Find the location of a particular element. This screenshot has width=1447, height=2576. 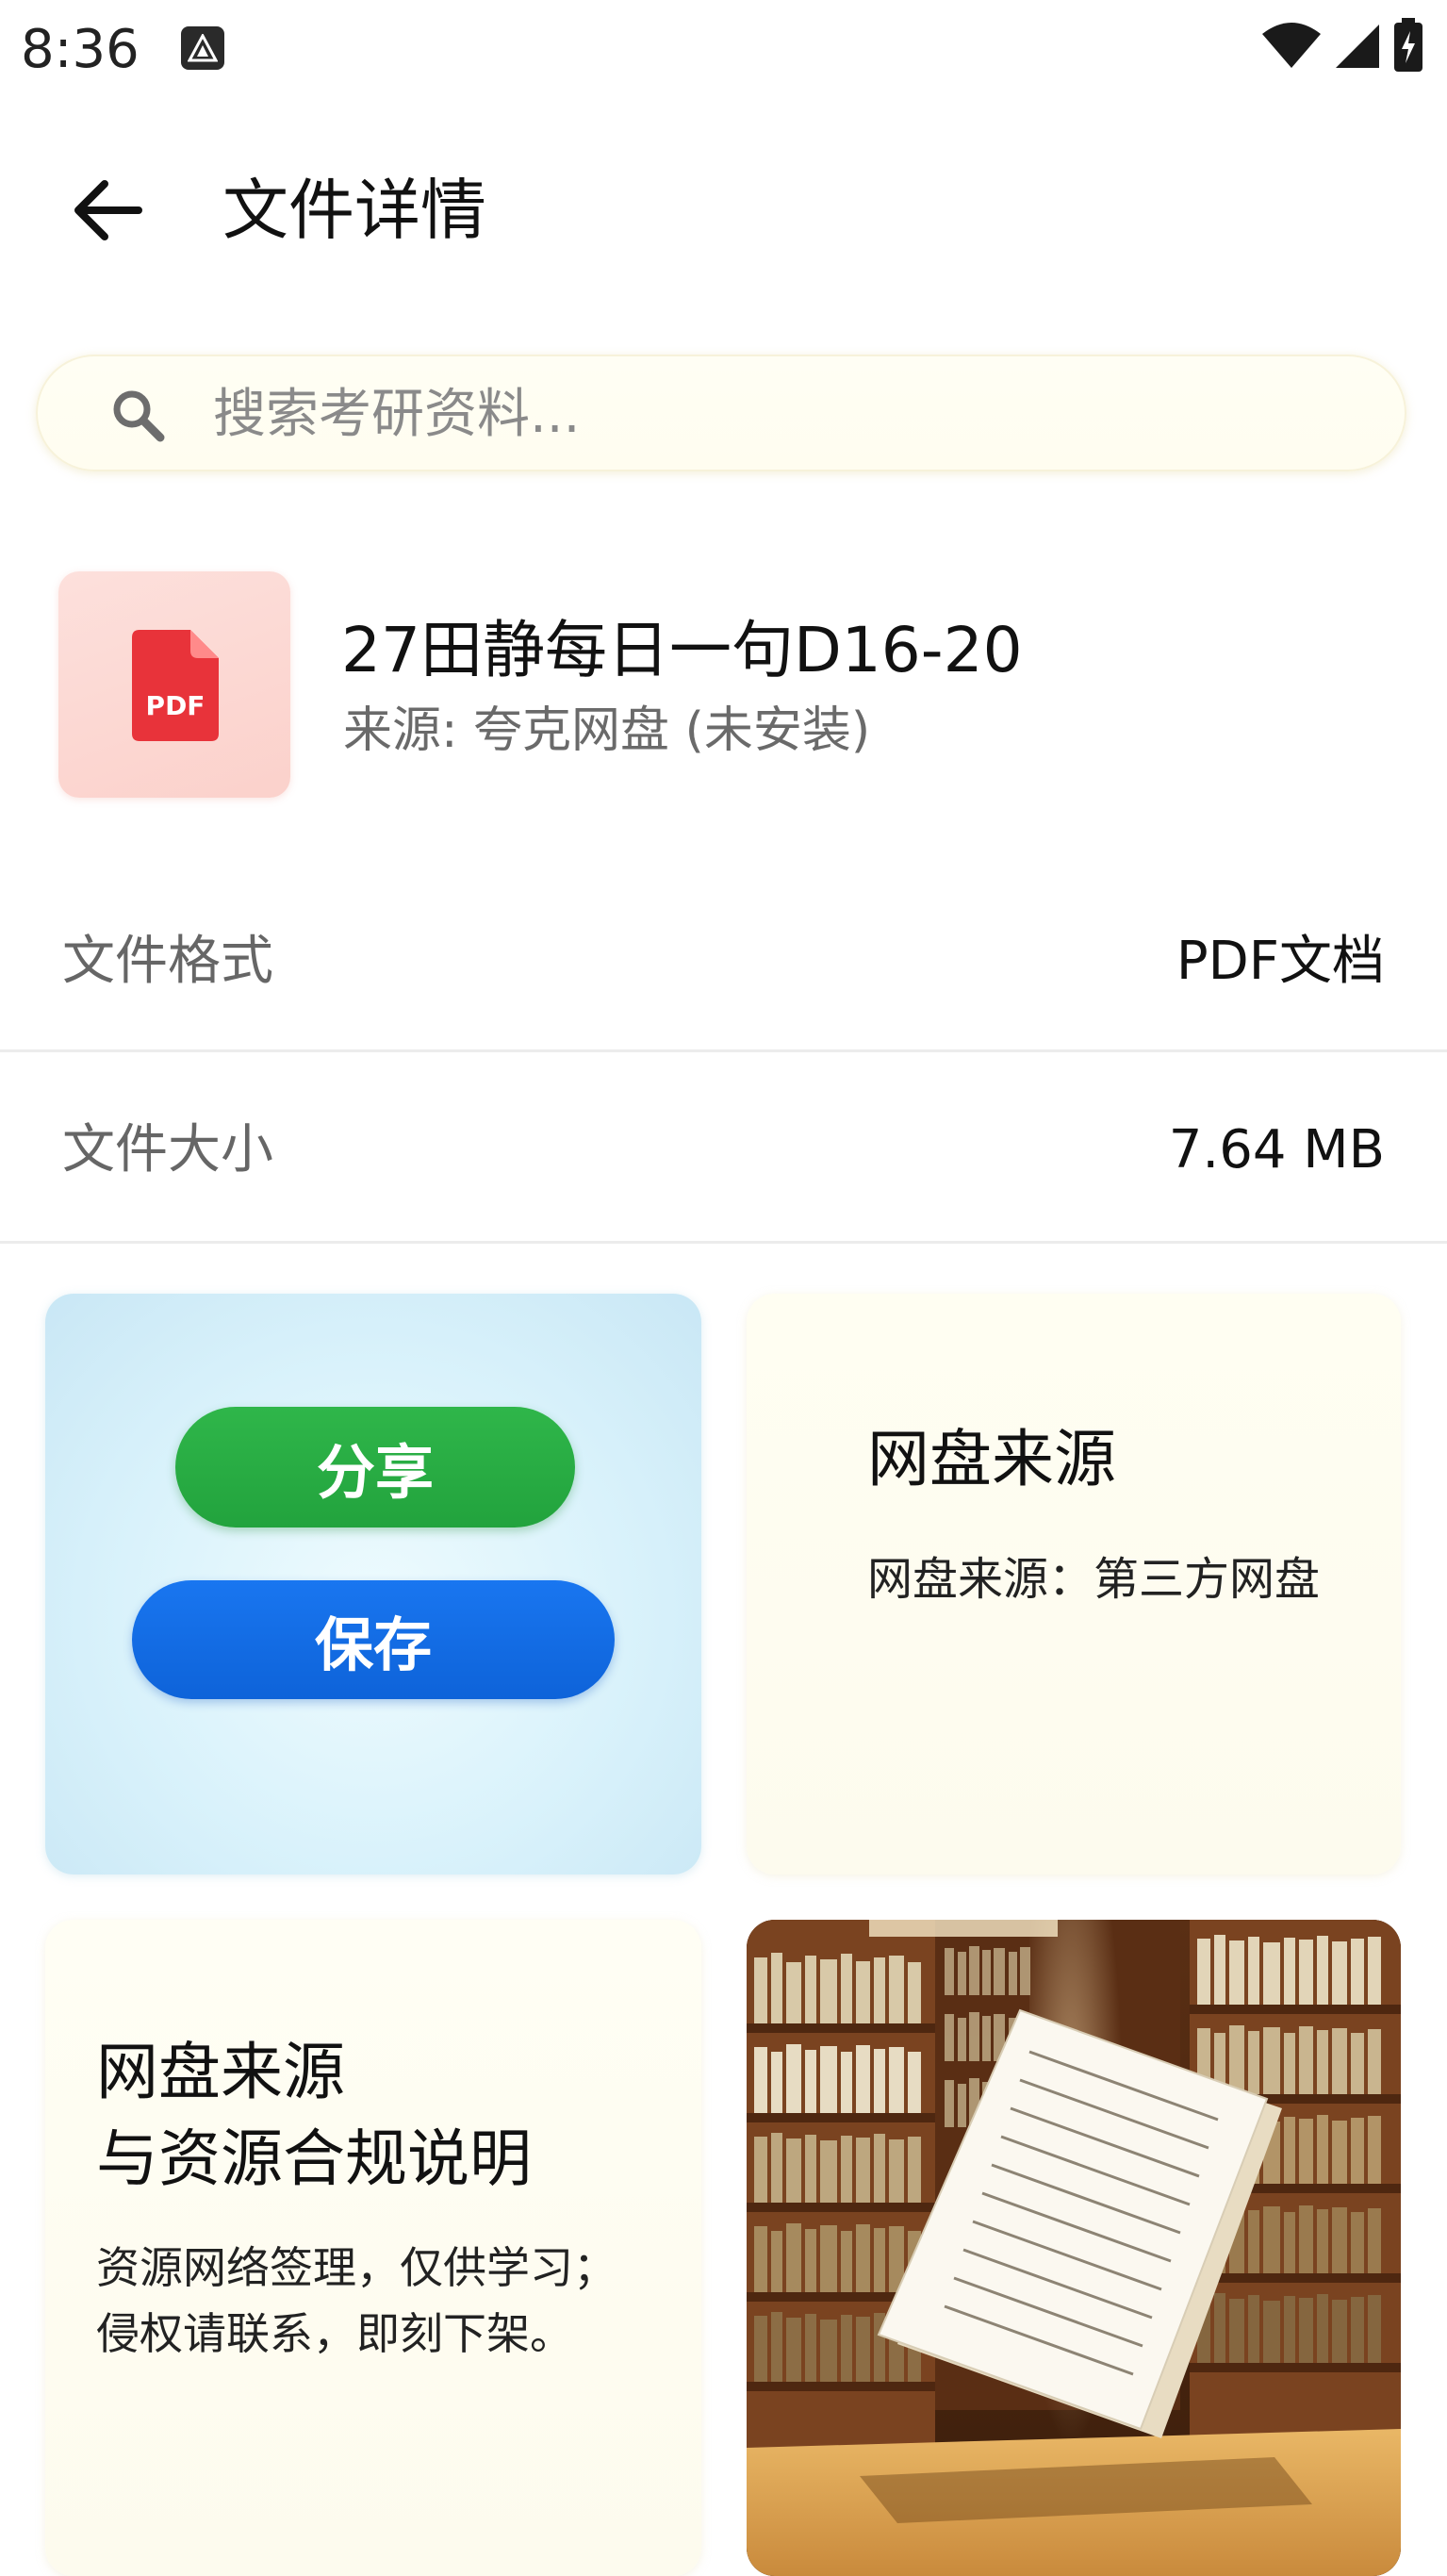

signal-icon is located at coordinates (1357, 47).